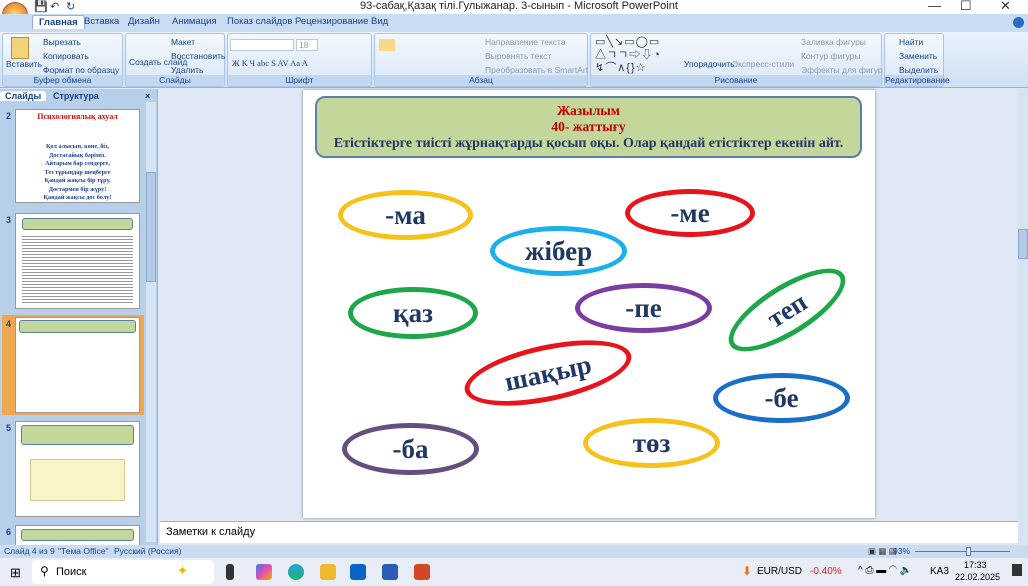 The image size is (1028, 586). I want to click on input-language: KA3, so click(939, 571).